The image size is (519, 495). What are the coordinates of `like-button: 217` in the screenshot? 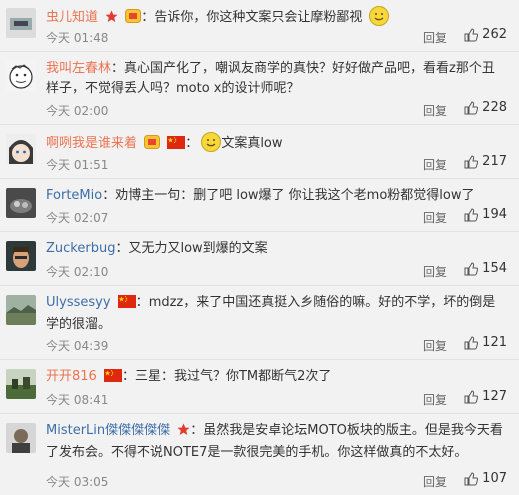 It's located at (485, 161).